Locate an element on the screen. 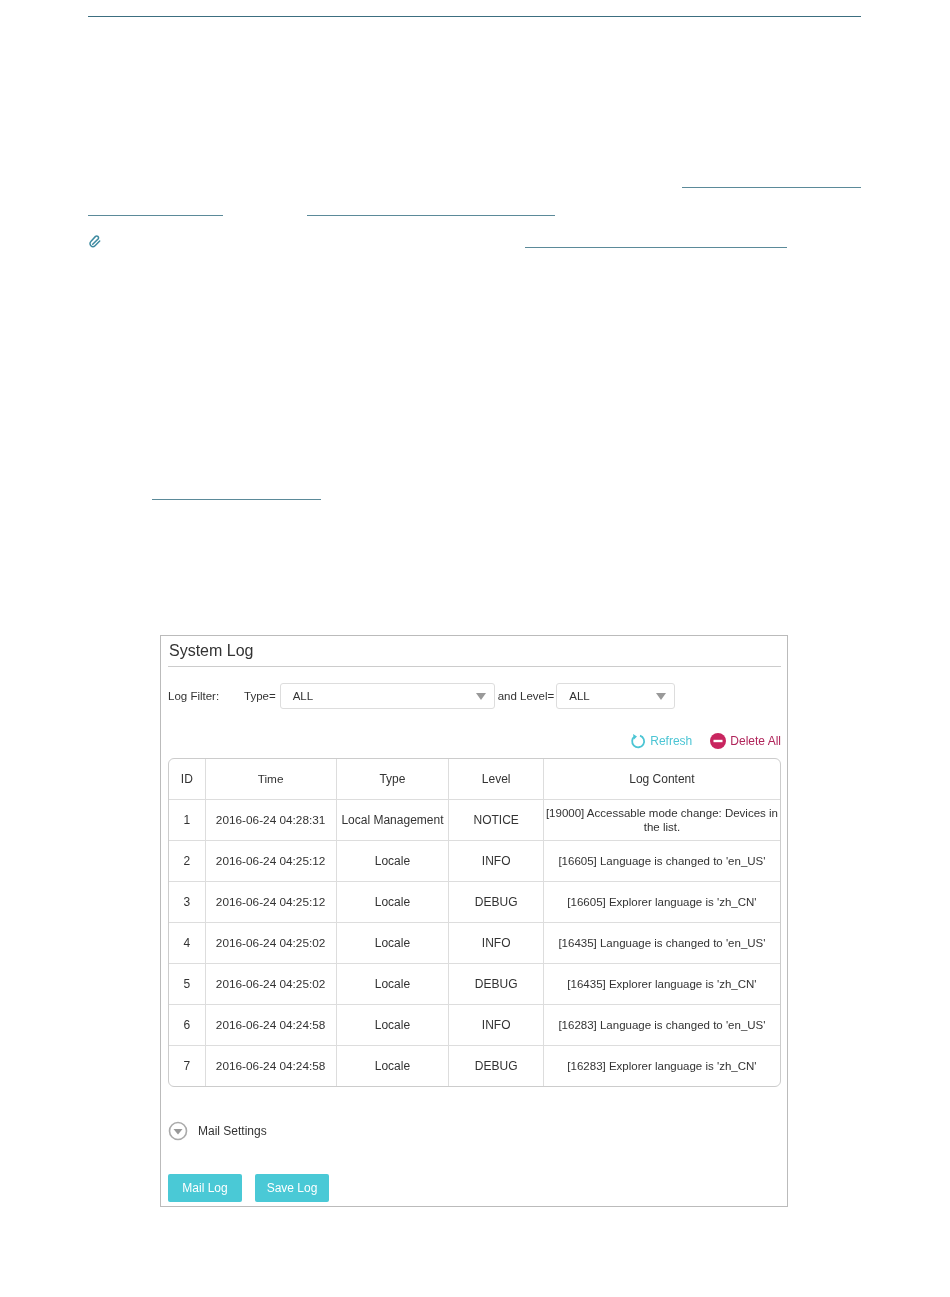 The width and height of the screenshot is (950, 1297). table-cell: 5 is located at coordinates (187, 984).